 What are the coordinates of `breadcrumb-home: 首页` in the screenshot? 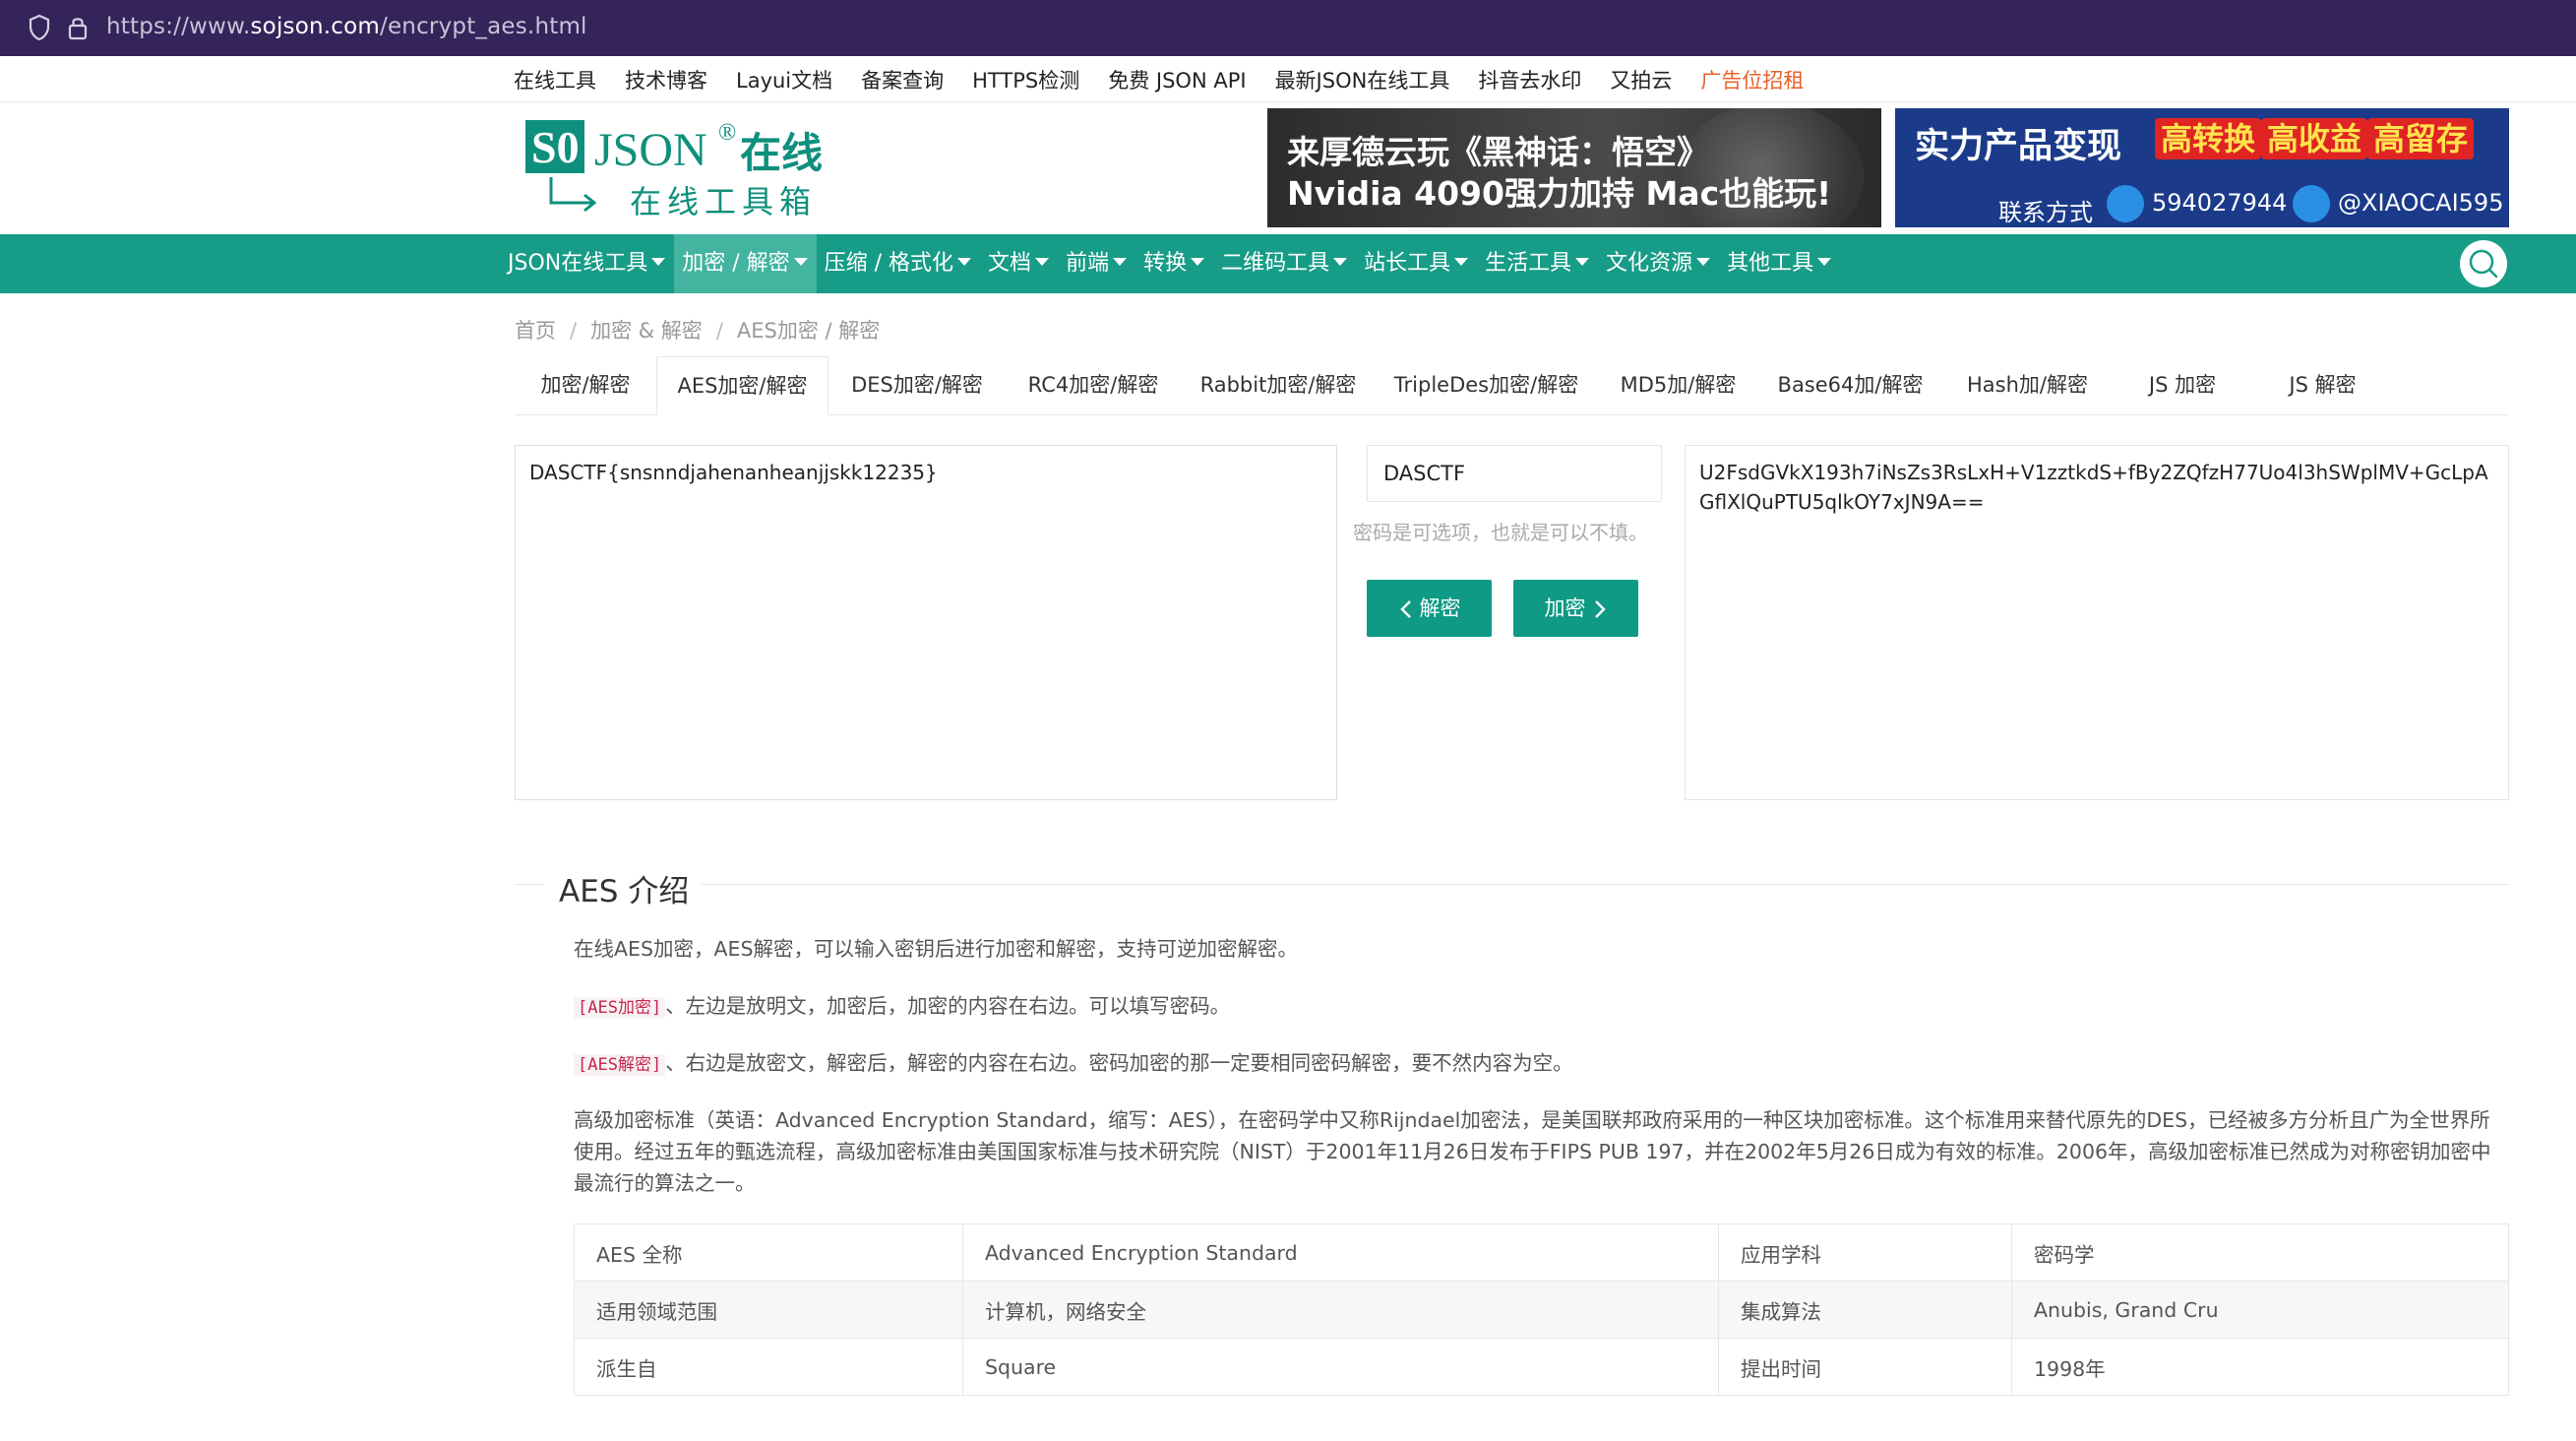 It's located at (535, 331).